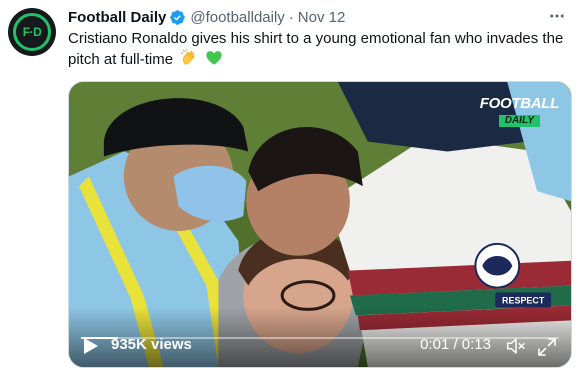  Describe the element at coordinates (516, 346) in the screenshot. I see `speaker-muted-icon` at that location.